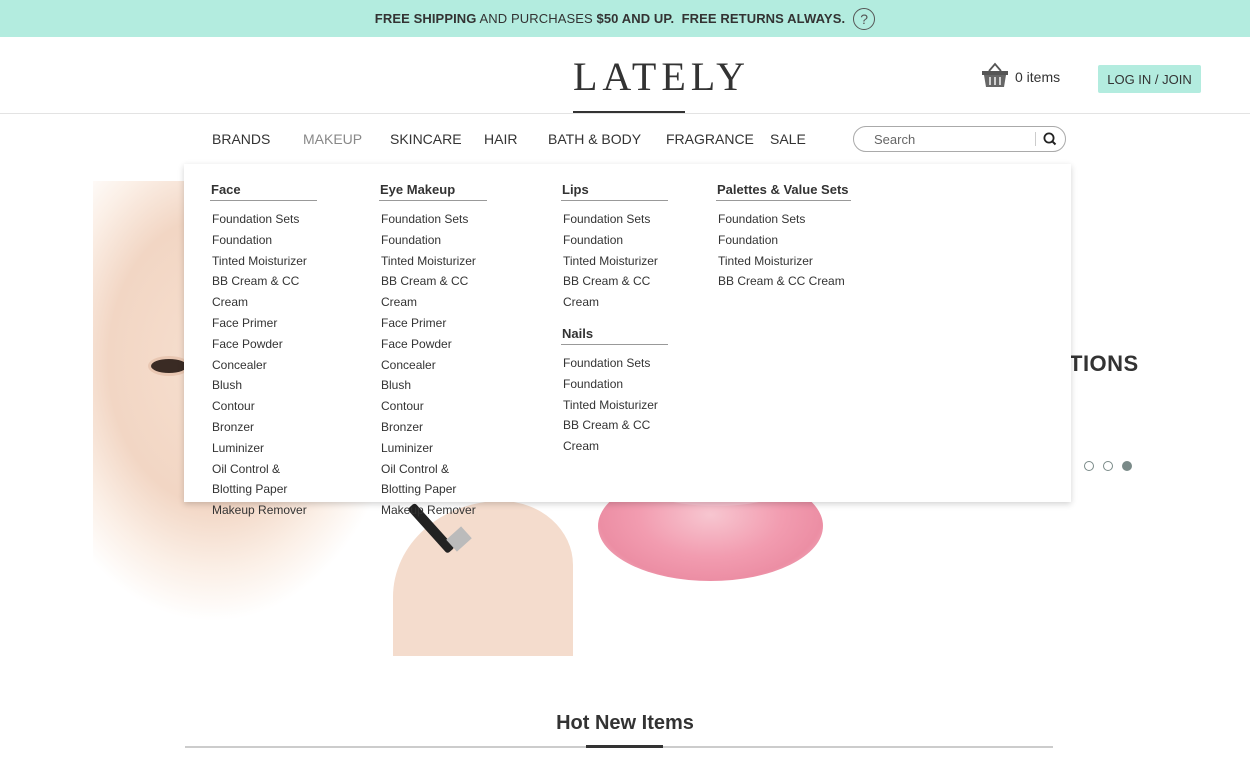 The image size is (1250, 781). What do you see at coordinates (1035, 139) in the screenshot?
I see `search-divider` at bounding box center [1035, 139].